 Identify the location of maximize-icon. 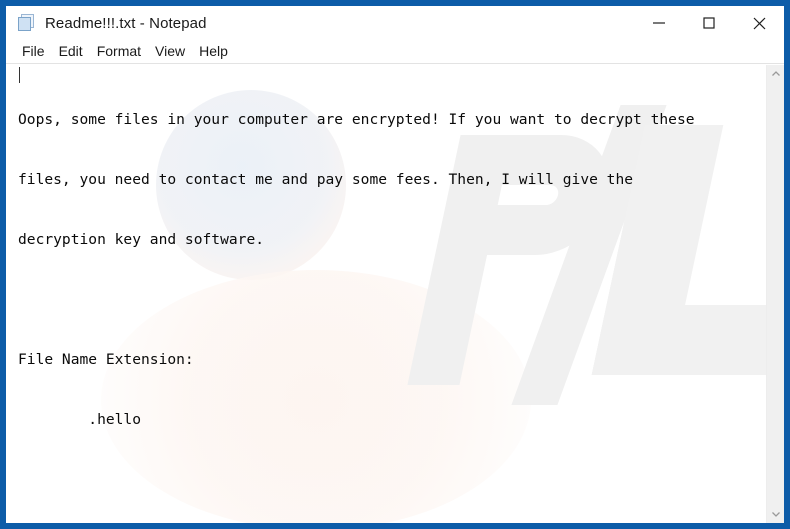
(709, 23).